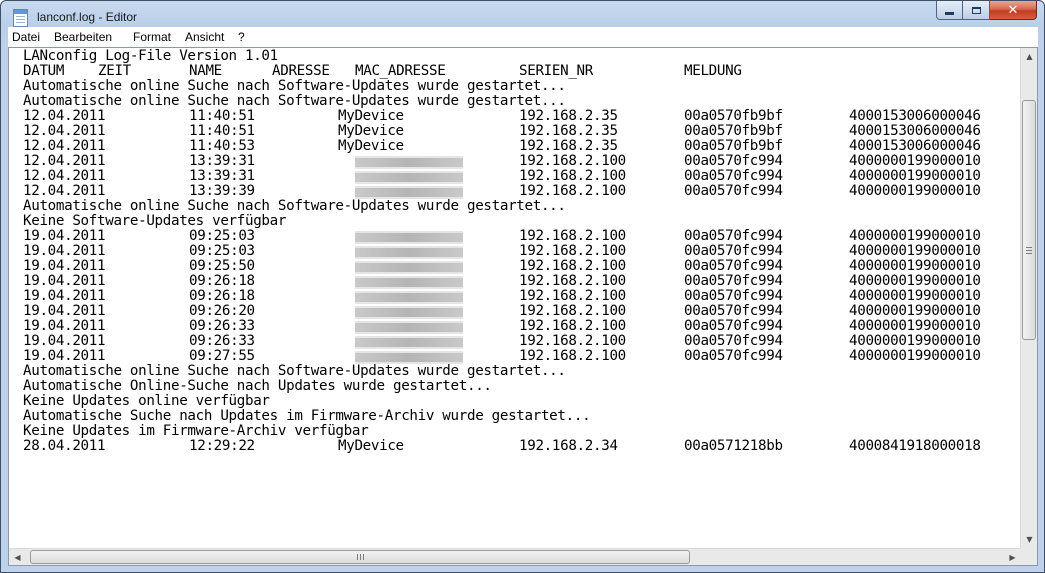  I want to click on title-bar: lanconf.log - Editor ✕, so click(522, 14).